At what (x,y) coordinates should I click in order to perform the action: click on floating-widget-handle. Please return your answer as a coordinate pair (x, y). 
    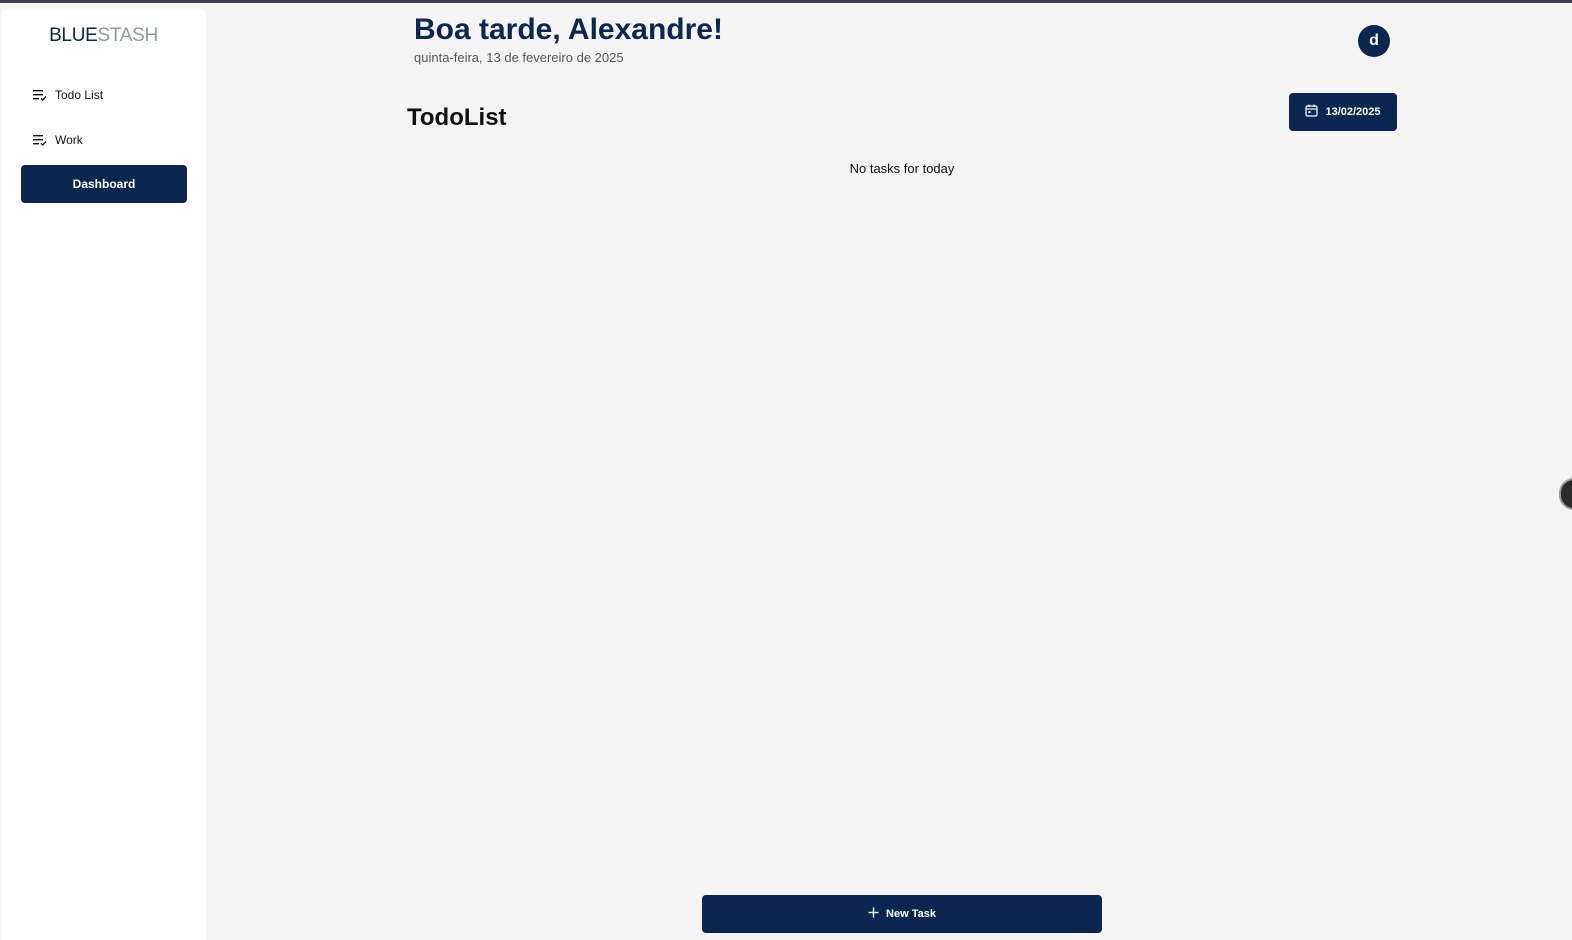
    Looking at the image, I should click on (1565, 494).